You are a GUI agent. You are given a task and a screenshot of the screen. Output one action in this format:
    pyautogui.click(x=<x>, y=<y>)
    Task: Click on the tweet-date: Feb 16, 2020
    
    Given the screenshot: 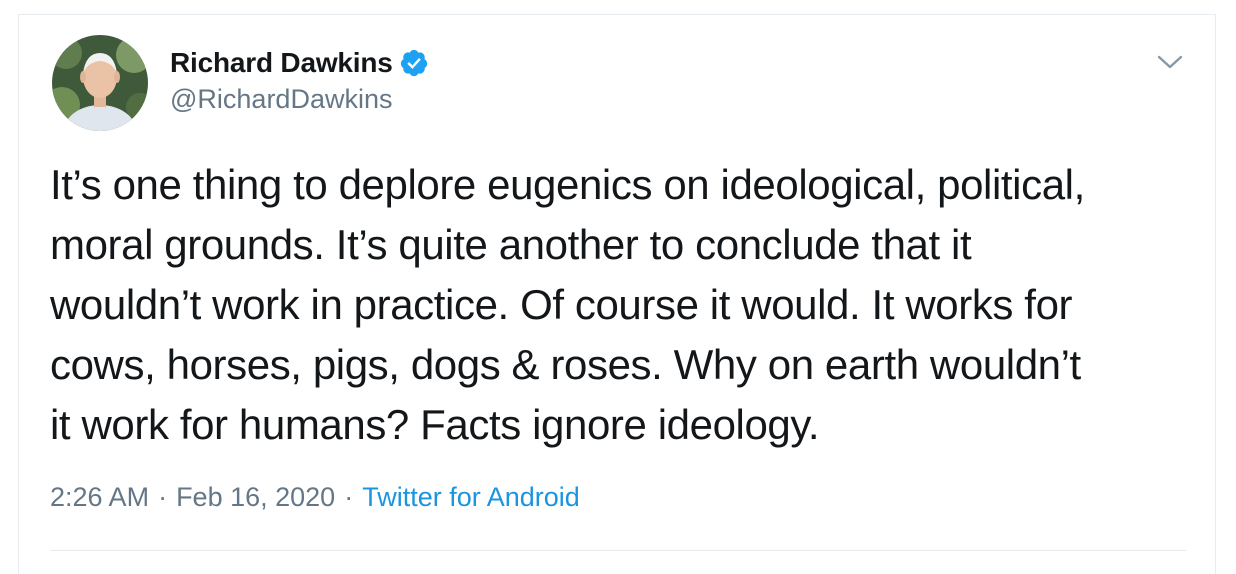 What is the action you would take?
    pyautogui.click(x=255, y=497)
    